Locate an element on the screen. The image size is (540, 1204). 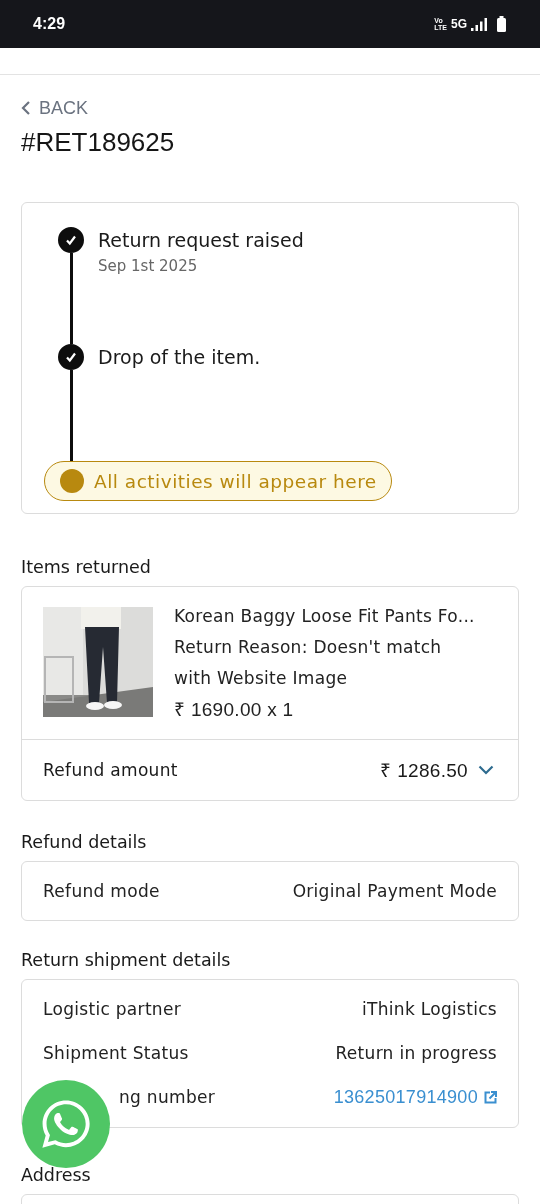
network-label: 5G is located at coordinates (459, 24).